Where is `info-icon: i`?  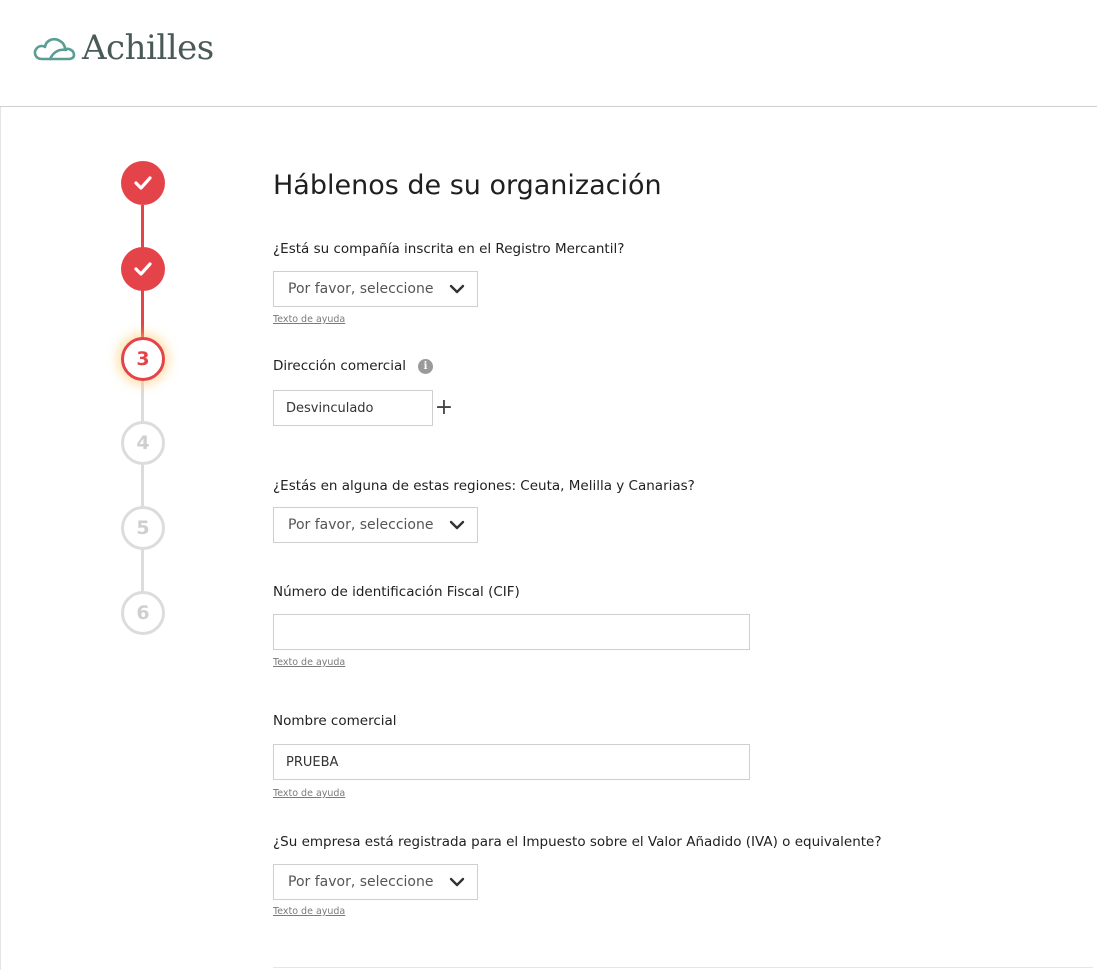 info-icon: i is located at coordinates (425, 366).